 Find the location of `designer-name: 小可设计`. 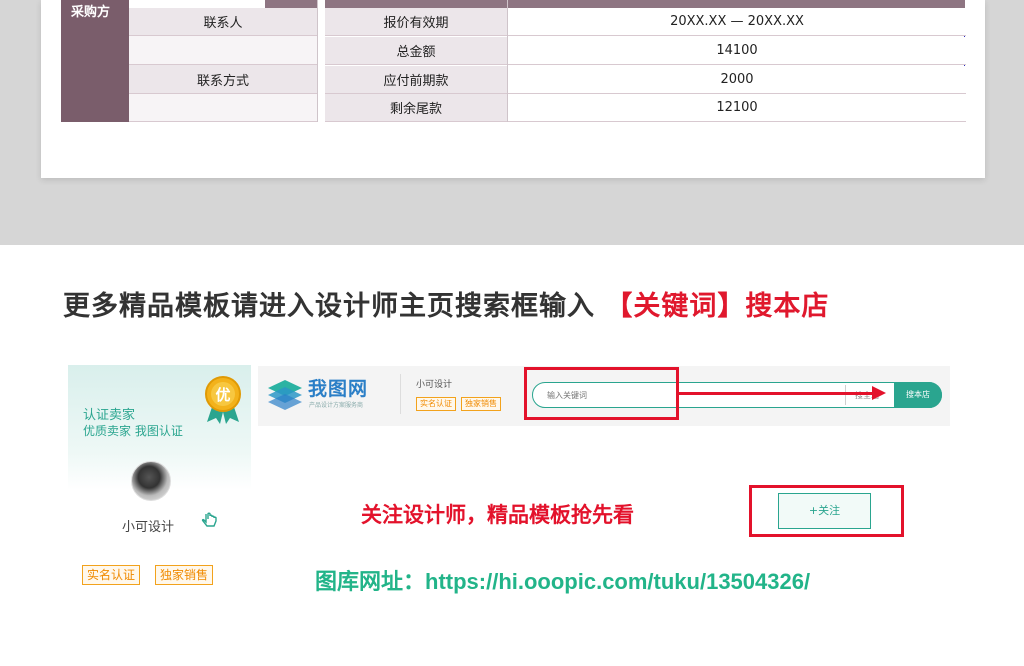

designer-name: 小可设计 is located at coordinates (148, 525).